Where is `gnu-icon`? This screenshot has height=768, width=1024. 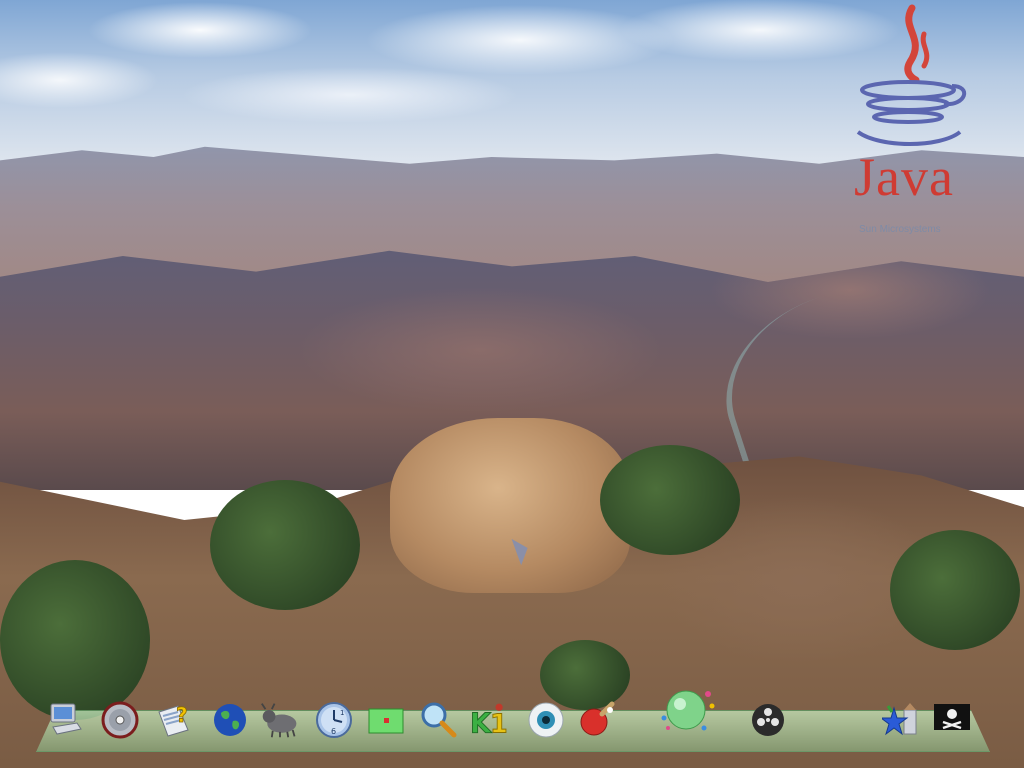 gnu-icon is located at coordinates (280, 720).